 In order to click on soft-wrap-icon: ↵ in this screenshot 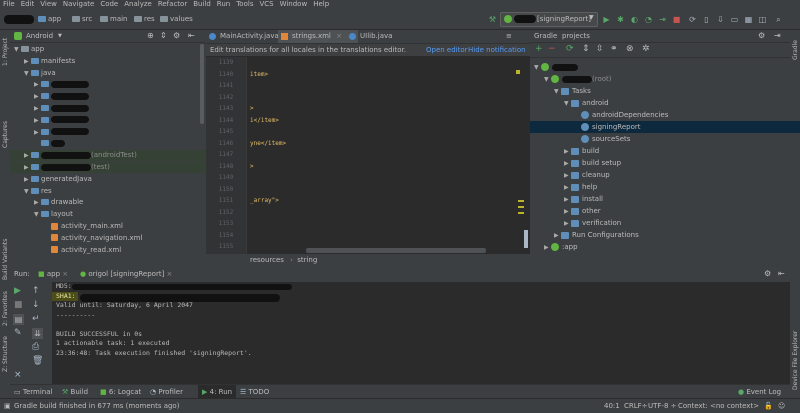, I will do `click(36, 319)`.